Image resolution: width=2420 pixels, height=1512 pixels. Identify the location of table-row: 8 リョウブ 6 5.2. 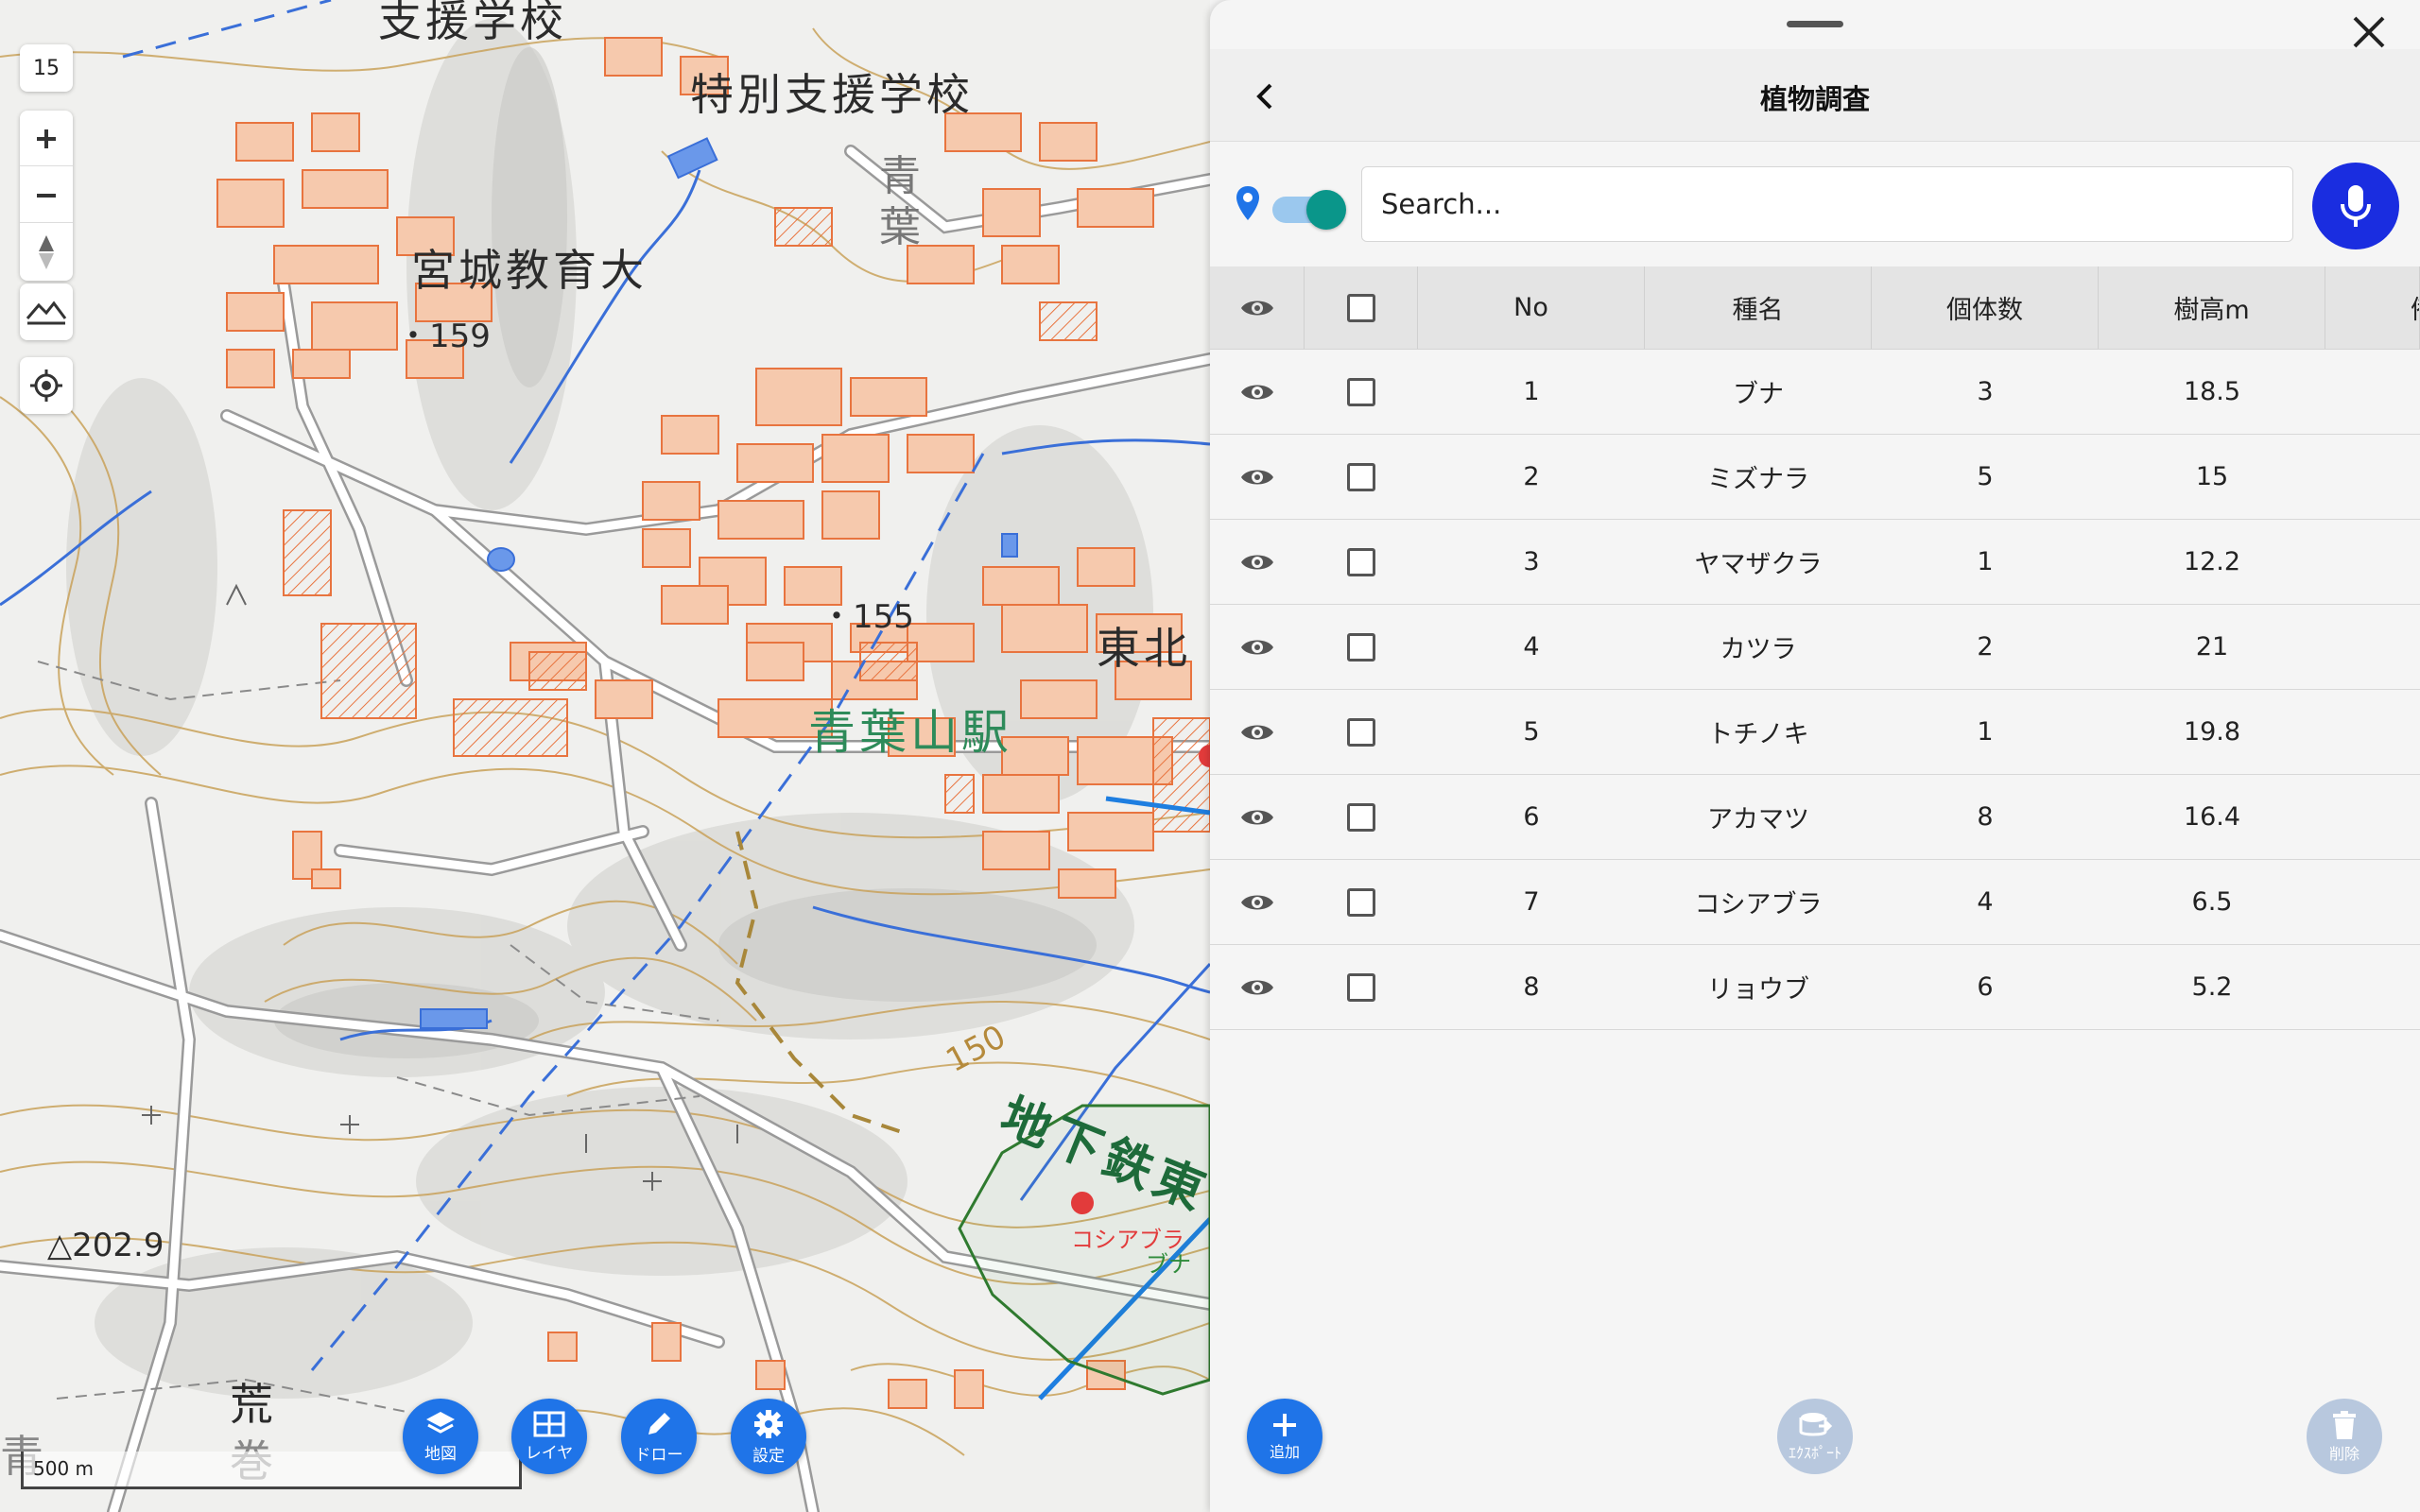
(1815, 987).